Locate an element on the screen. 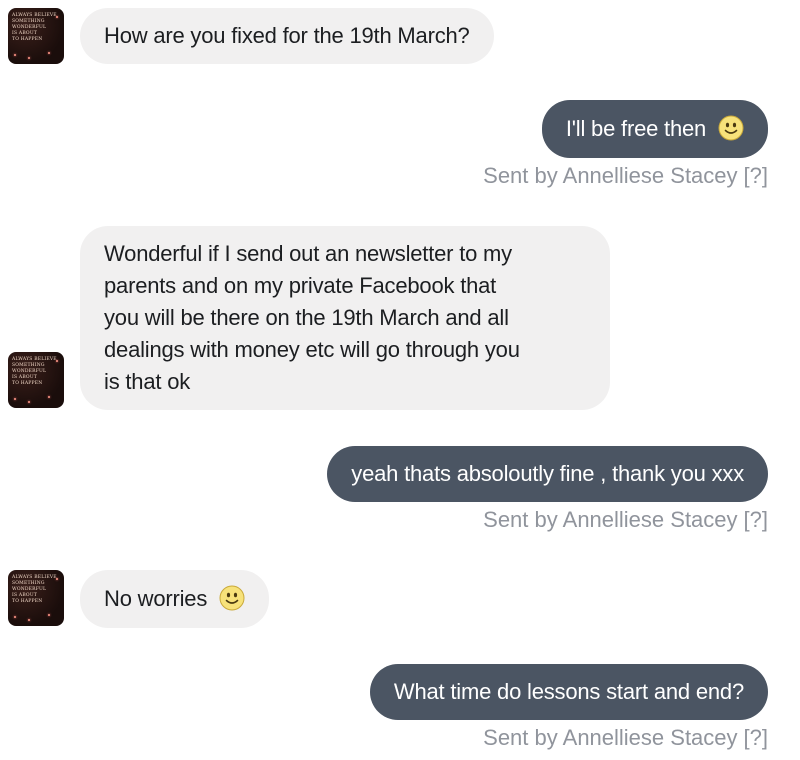 This screenshot has height=760, width=800. message-bubble-incoming: No worries is located at coordinates (175, 599).